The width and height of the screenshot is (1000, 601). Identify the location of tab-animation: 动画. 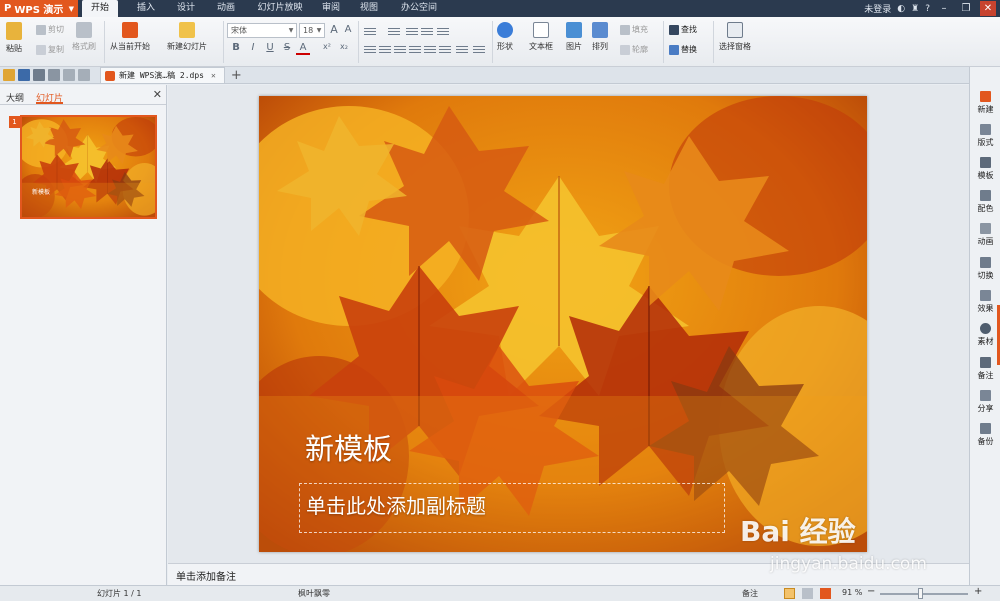
(226, 8).